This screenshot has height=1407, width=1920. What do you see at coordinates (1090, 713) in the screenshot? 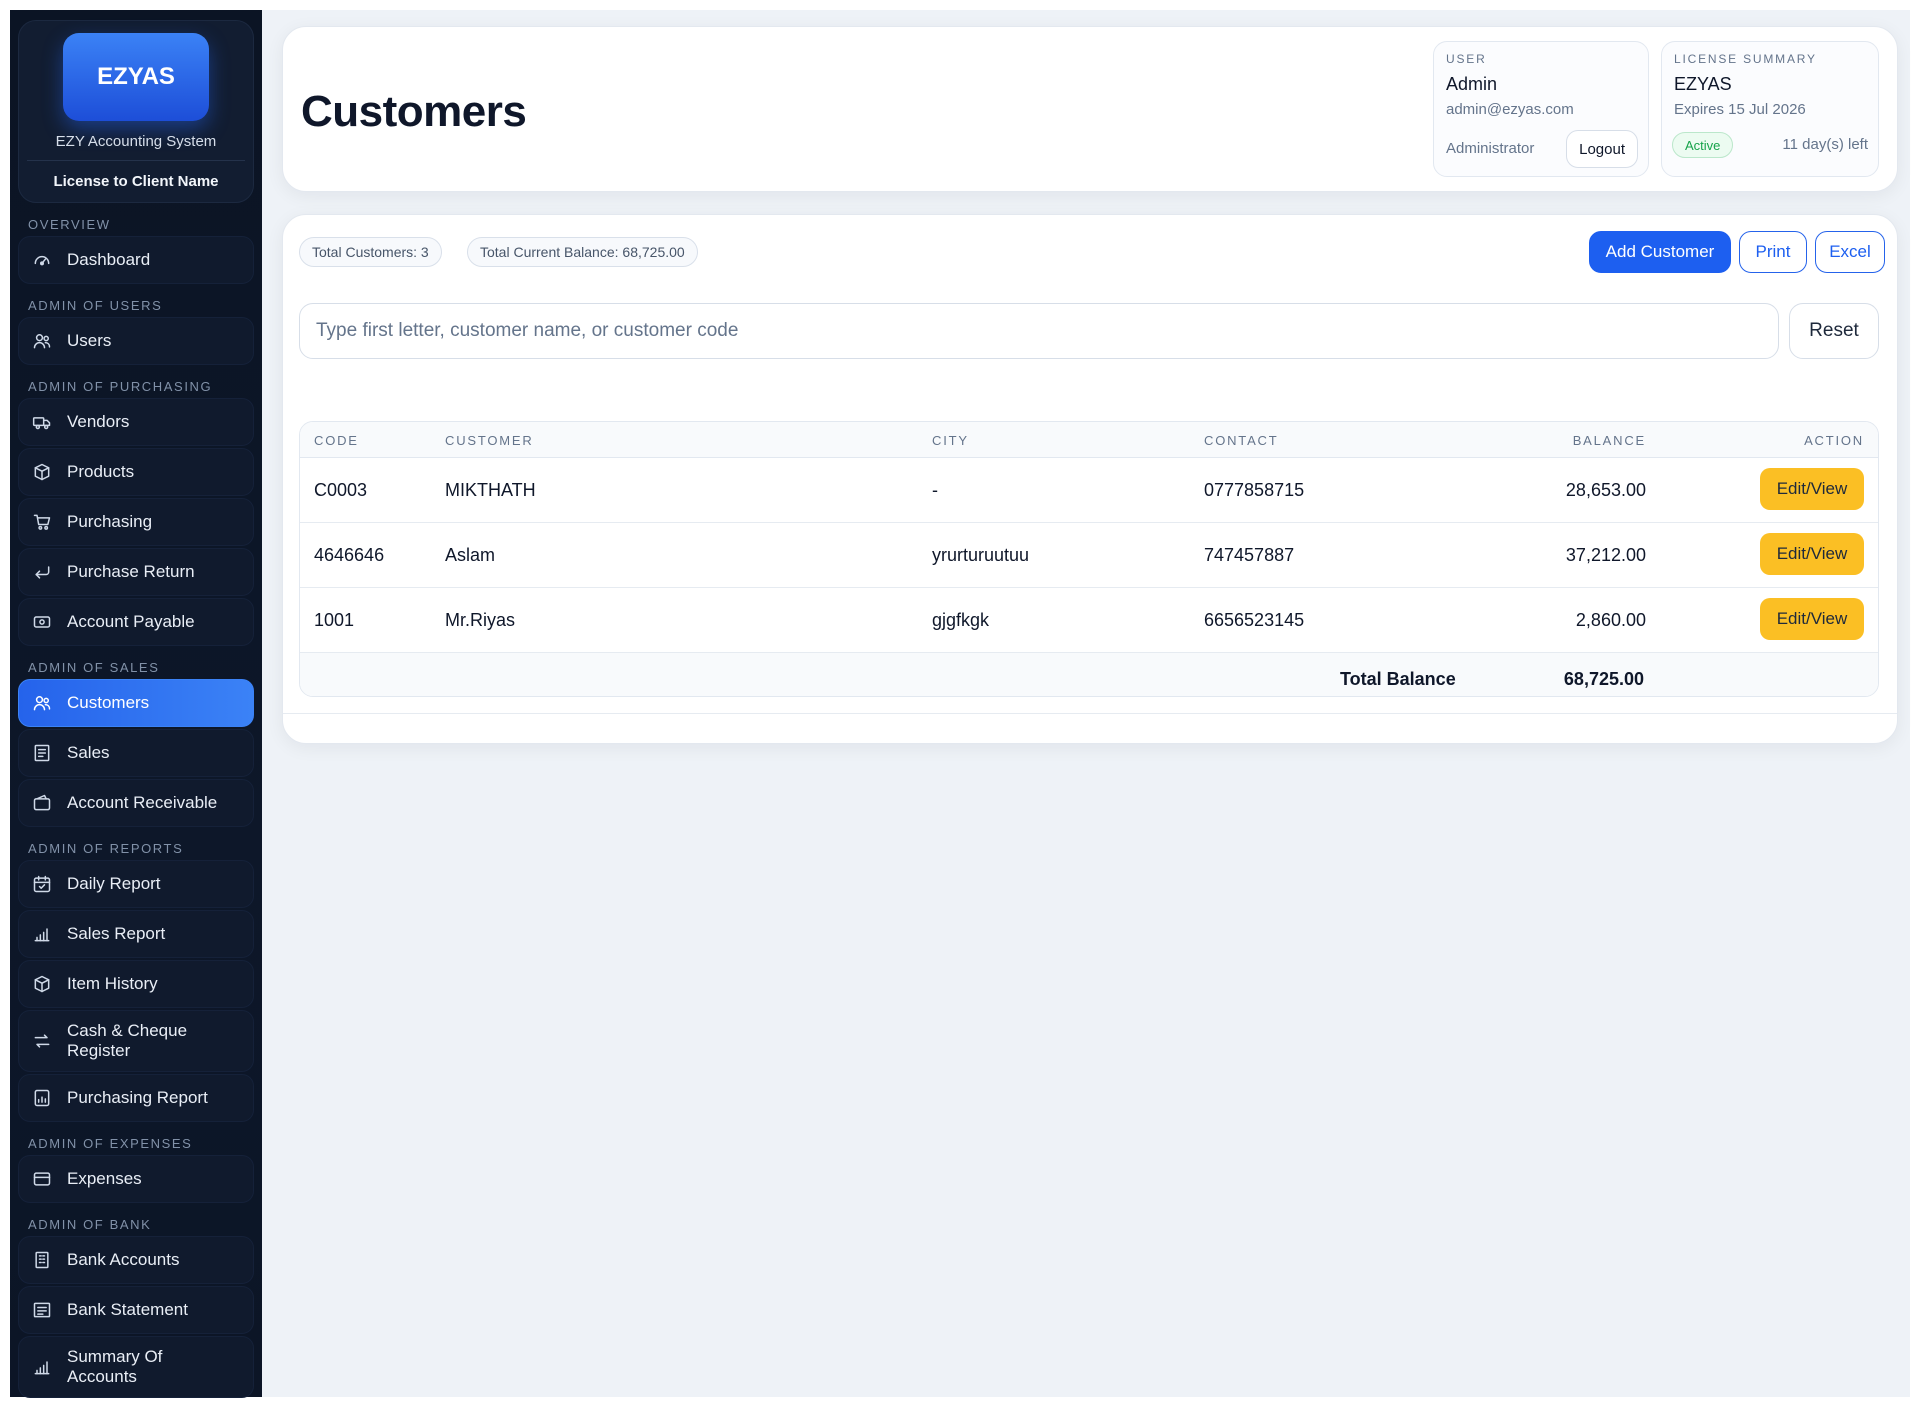
I see `panel-divider` at bounding box center [1090, 713].